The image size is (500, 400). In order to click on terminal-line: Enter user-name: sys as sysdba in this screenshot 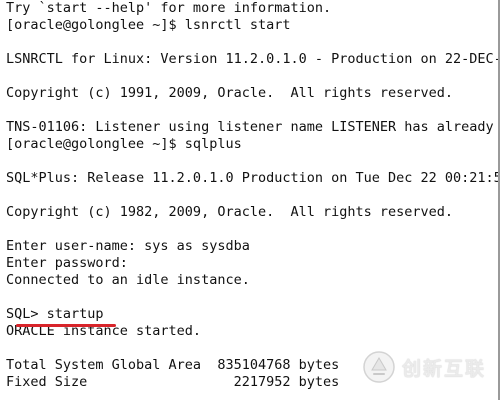, I will do `click(128, 246)`.